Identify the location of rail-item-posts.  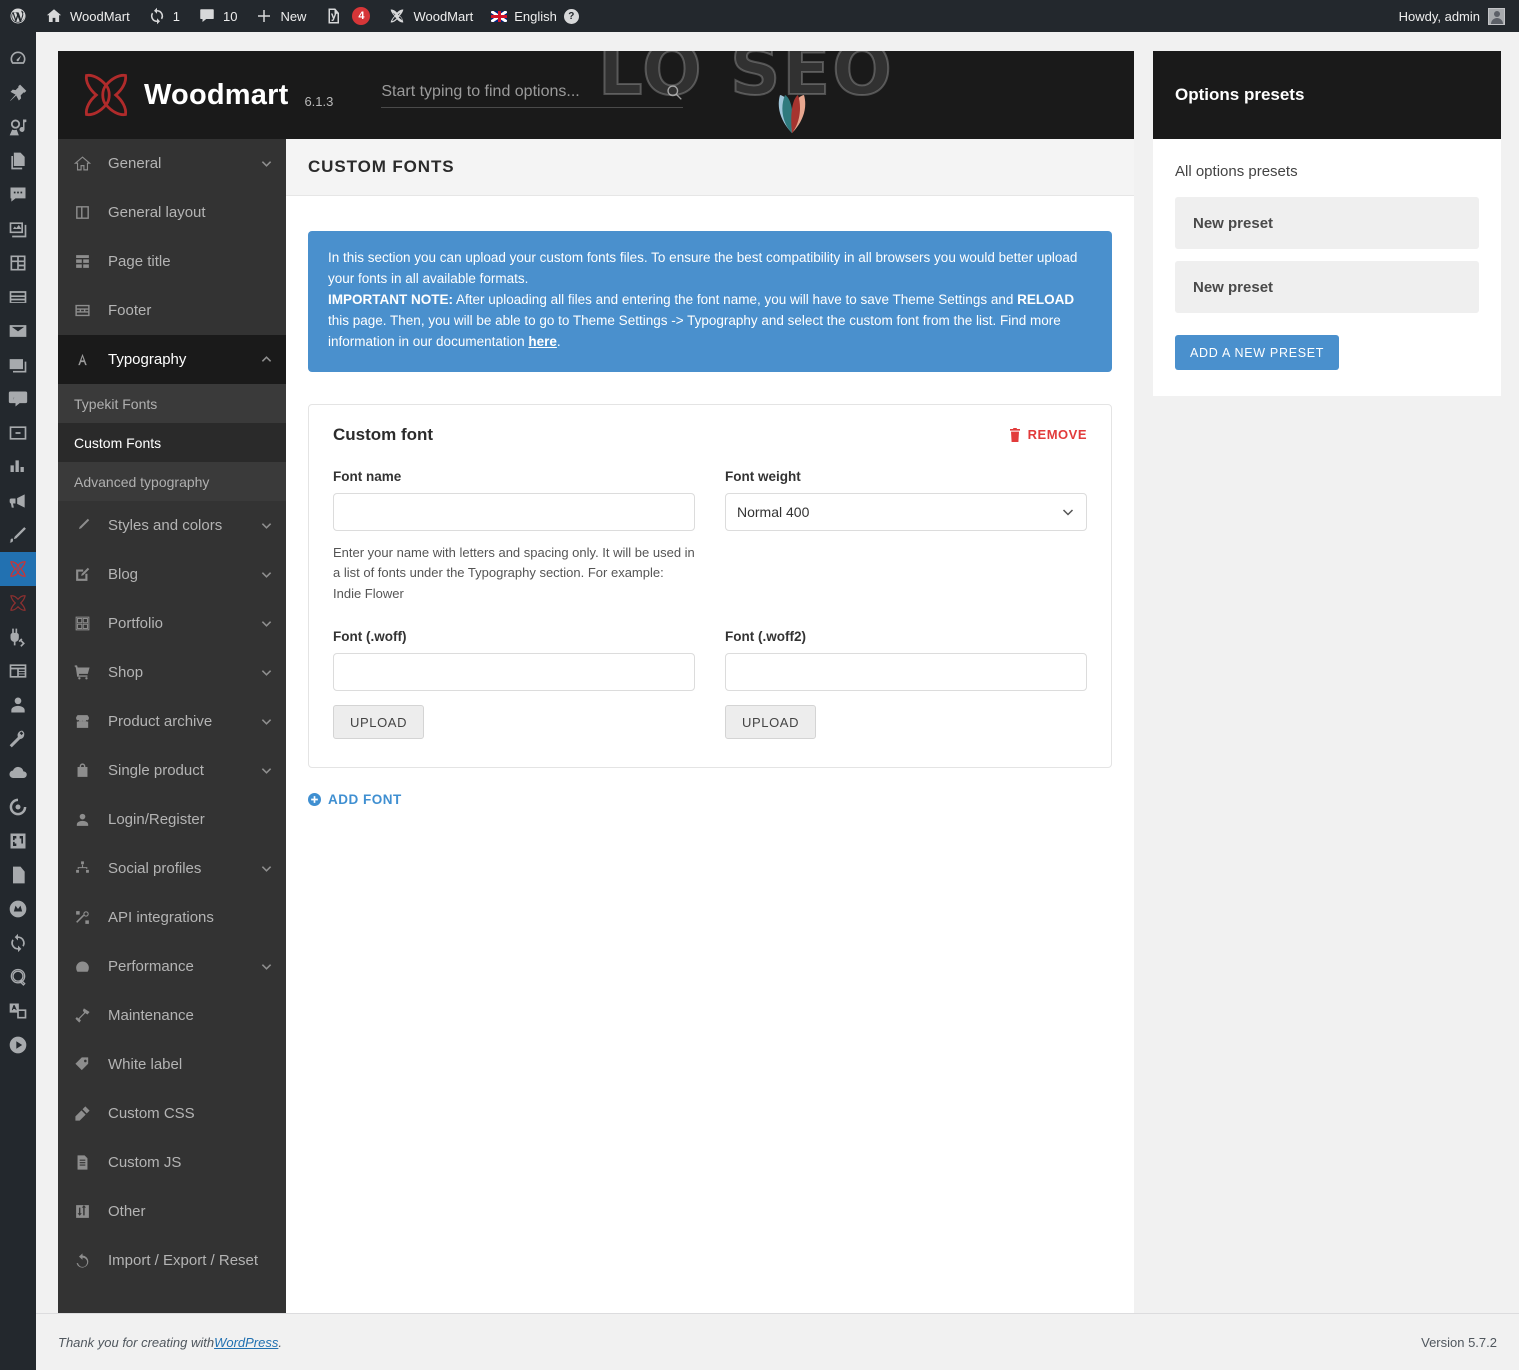
(18, 93).